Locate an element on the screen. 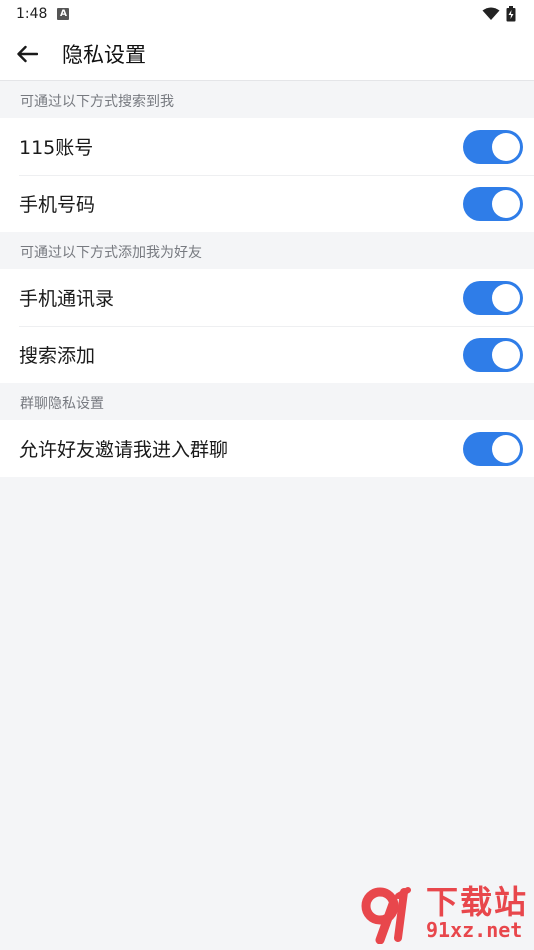 The width and height of the screenshot is (534, 950). section-header: 可通过以下方式搜索到我 is located at coordinates (97, 102).